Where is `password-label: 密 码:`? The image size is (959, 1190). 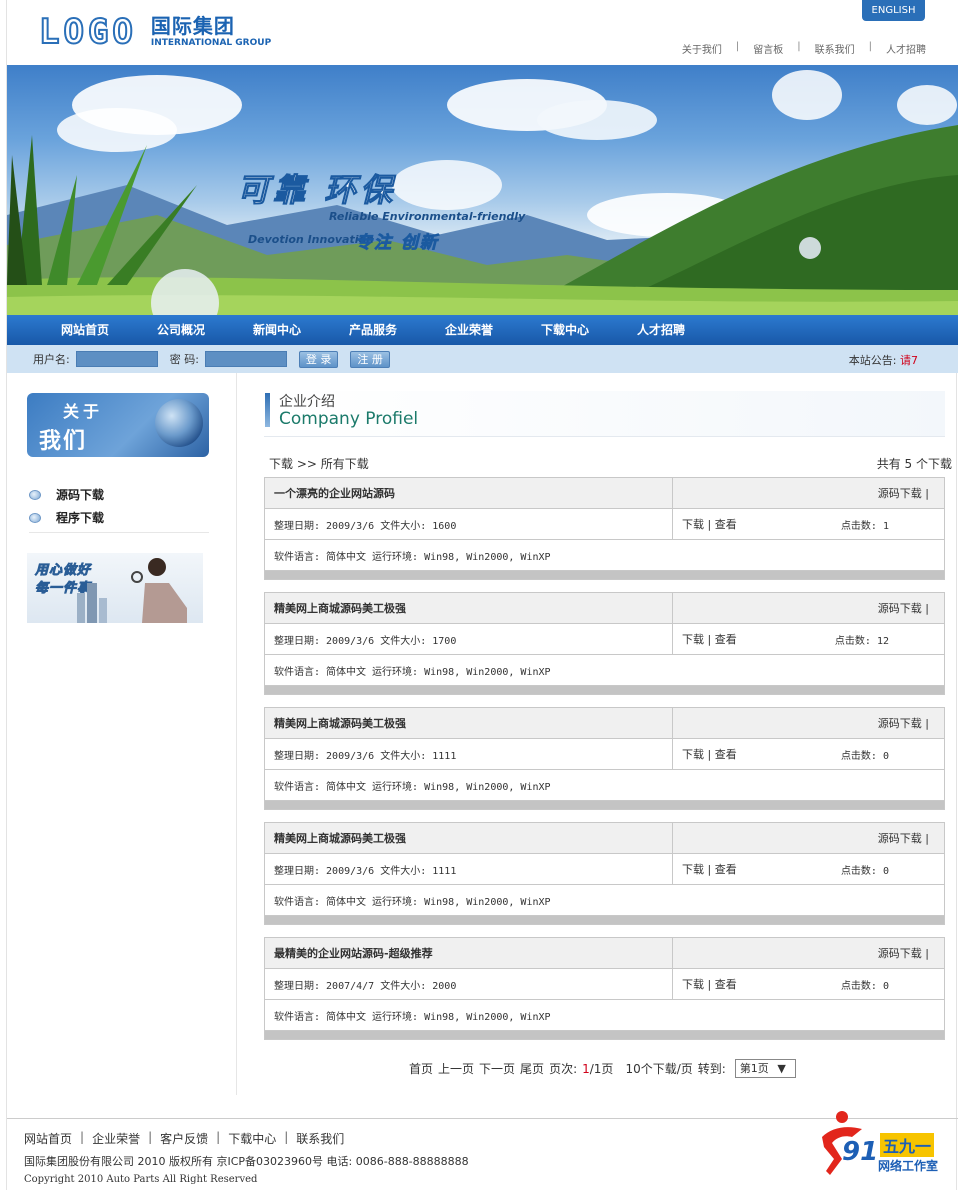
password-label: 密 码: is located at coordinates (184, 359).